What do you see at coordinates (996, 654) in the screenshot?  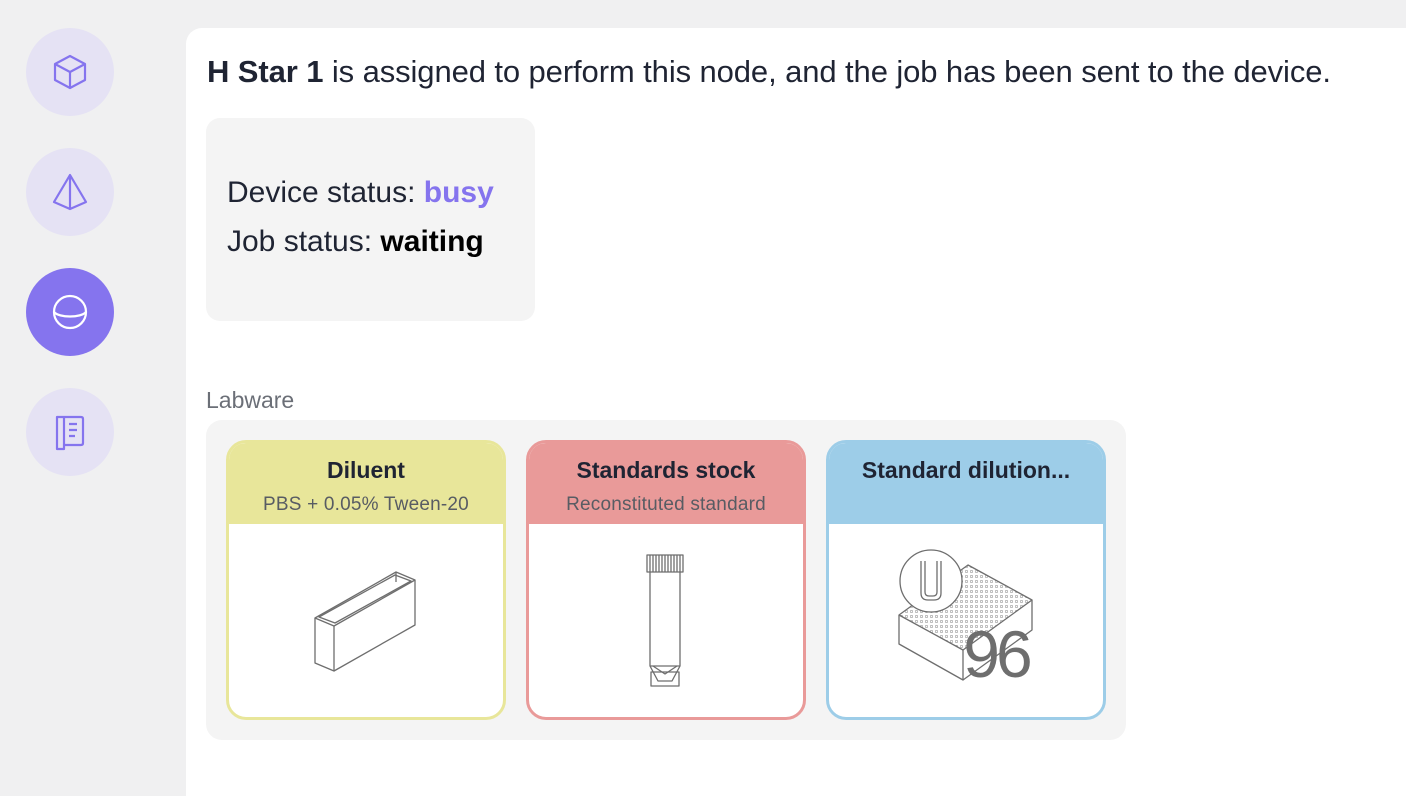 I see `plate-label: 96` at bounding box center [996, 654].